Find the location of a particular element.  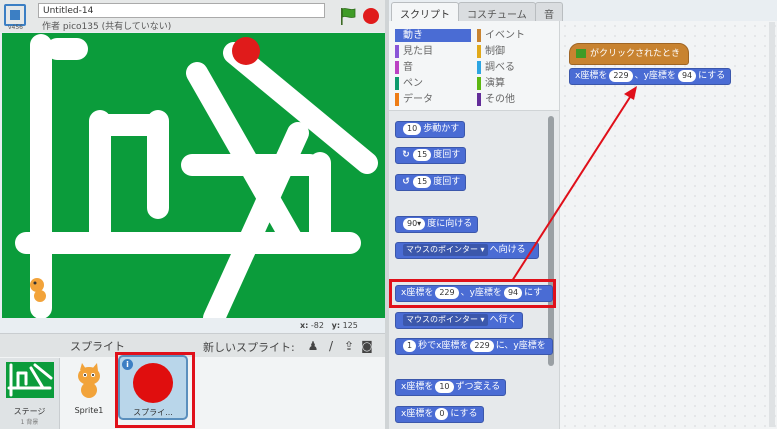

script-scrollbar is located at coordinates (772, 224).